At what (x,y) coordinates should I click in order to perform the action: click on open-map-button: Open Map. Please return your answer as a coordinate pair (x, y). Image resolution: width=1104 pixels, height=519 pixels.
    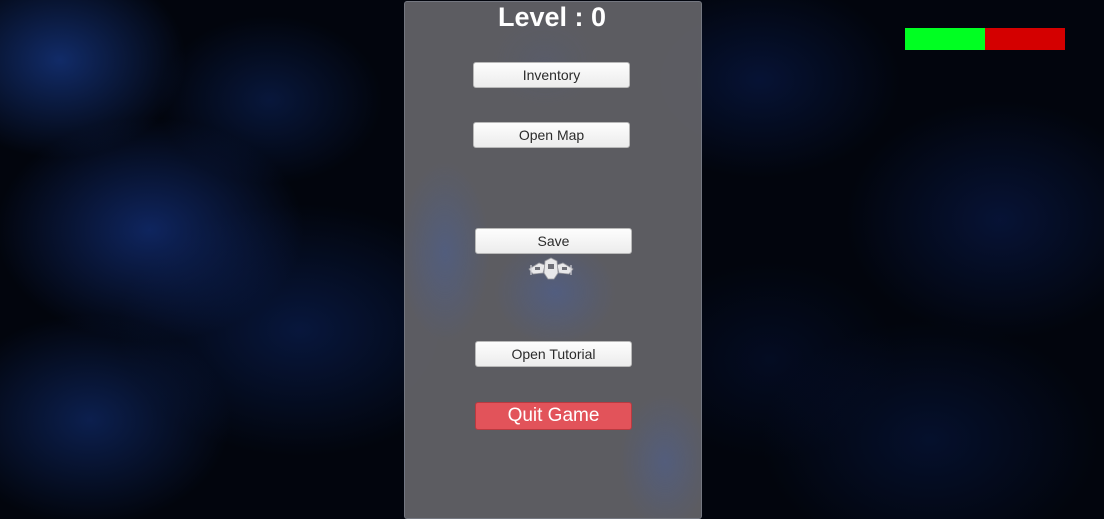
    Looking at the image, I should click on (551, 135).